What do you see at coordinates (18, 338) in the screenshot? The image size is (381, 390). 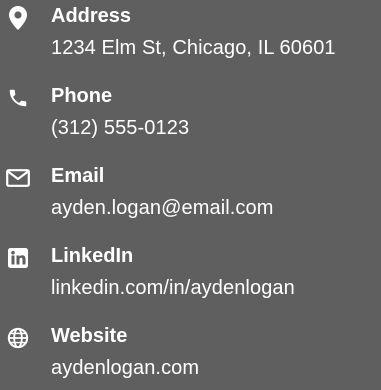 I see `globe-icon` at bounding box center [18, 338].